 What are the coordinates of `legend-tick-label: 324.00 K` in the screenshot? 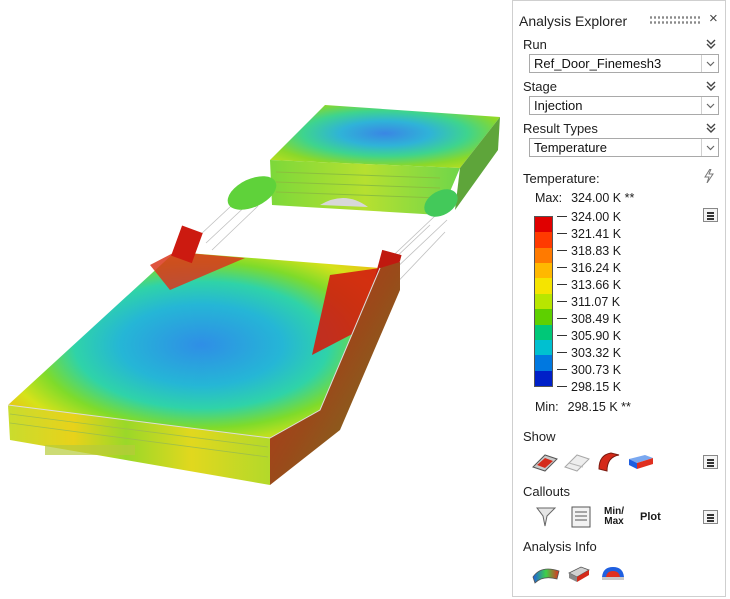 It's located at (589, 217).